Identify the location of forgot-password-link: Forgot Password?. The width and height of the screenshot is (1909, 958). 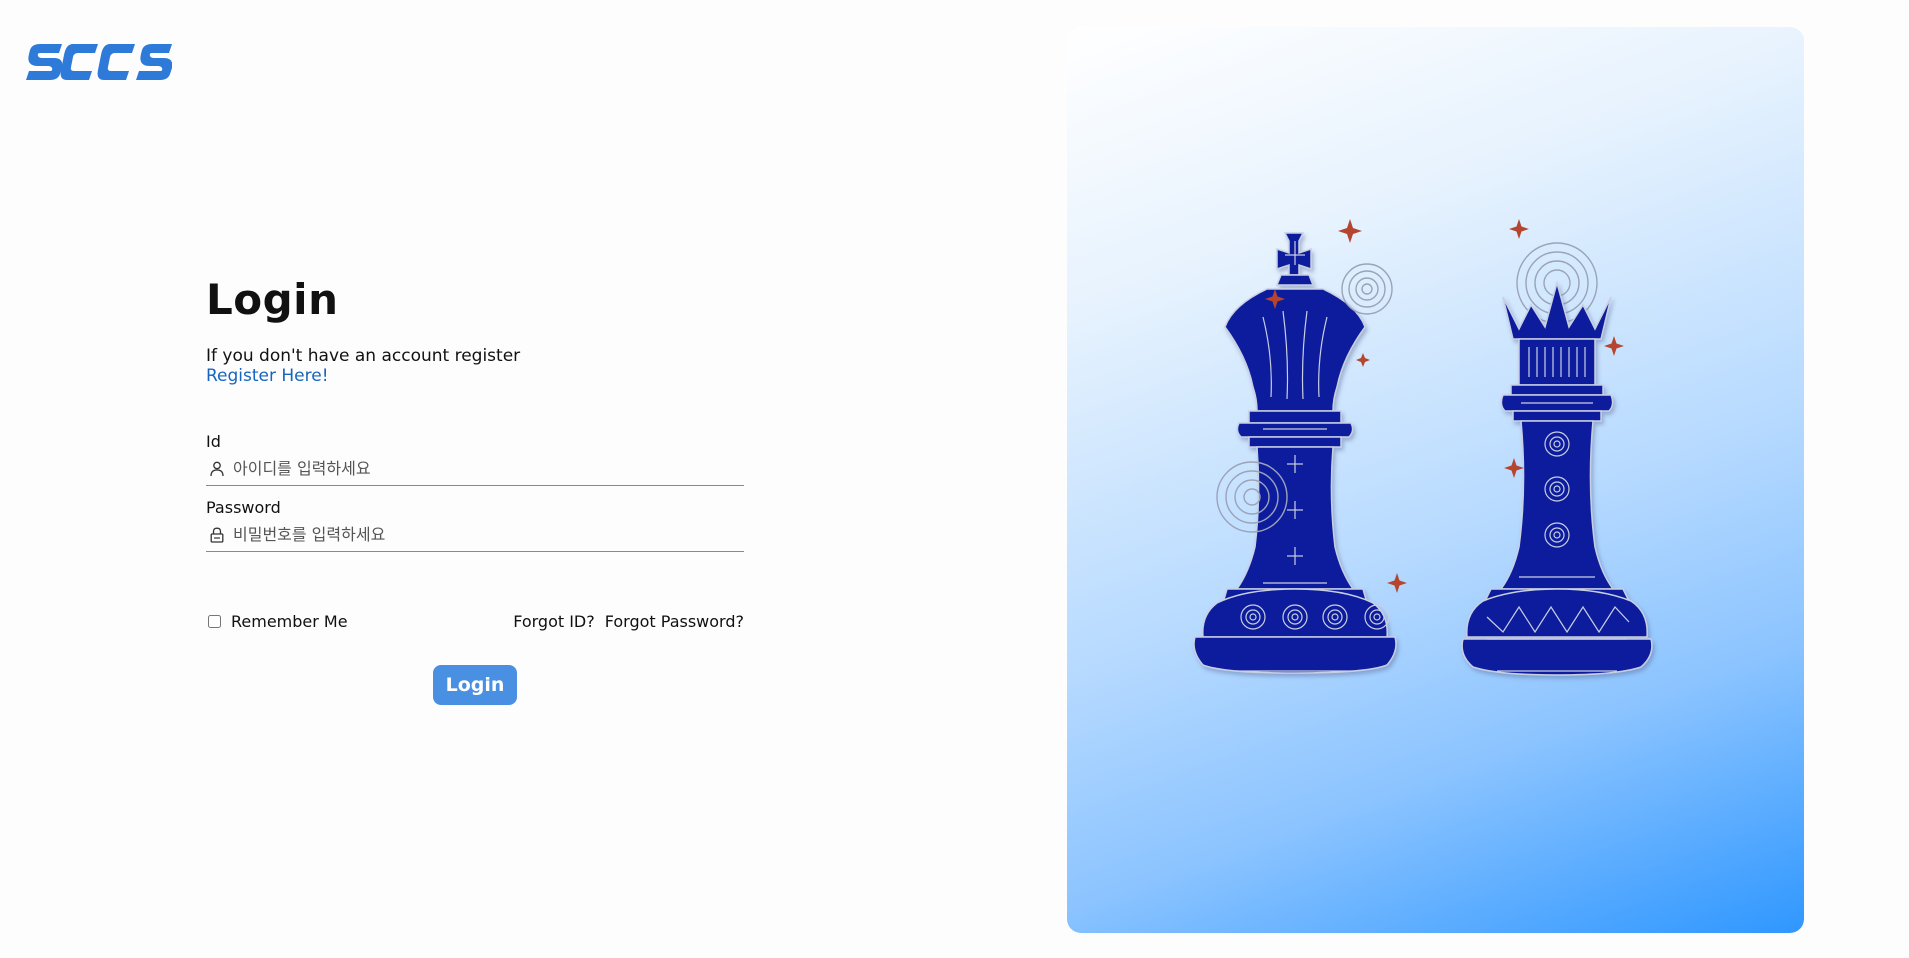
(674, 621).